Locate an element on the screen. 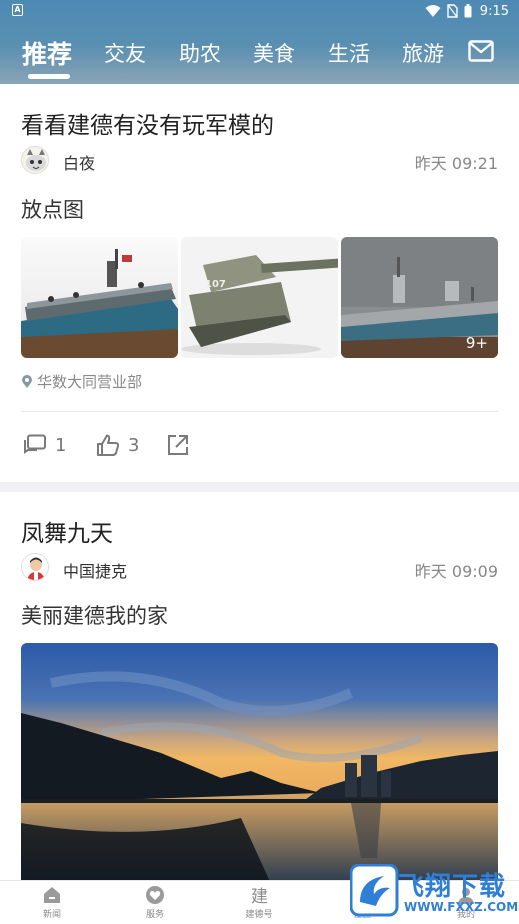 This screenshot has width=519, height=924. mail-icon is located at coordinates (481, 51).